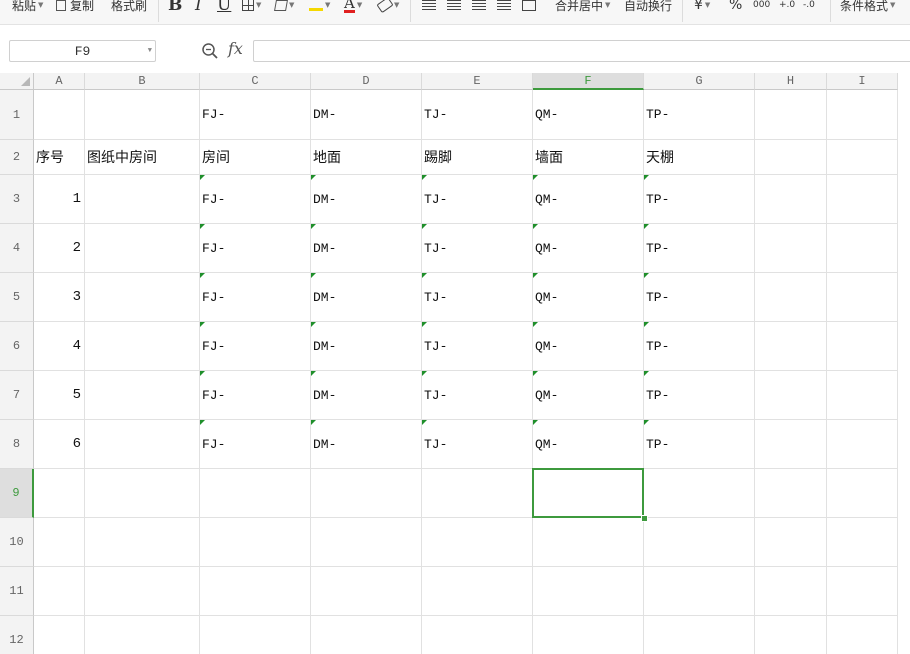 The image size is (910, 654). Describe the element at coordinates (59, 444) in the screenshot. I see `cell-a8: 6` at that location.